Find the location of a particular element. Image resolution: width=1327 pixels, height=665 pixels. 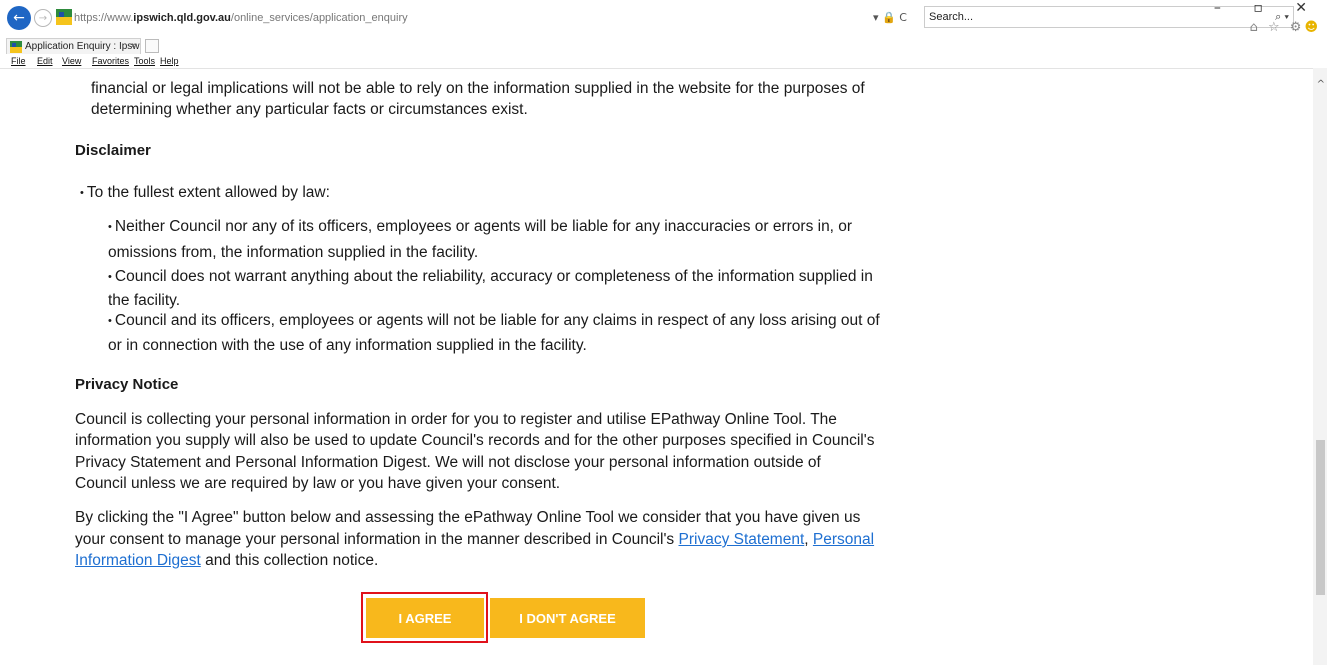

forward-button: → is located at coordinates (43, 18).